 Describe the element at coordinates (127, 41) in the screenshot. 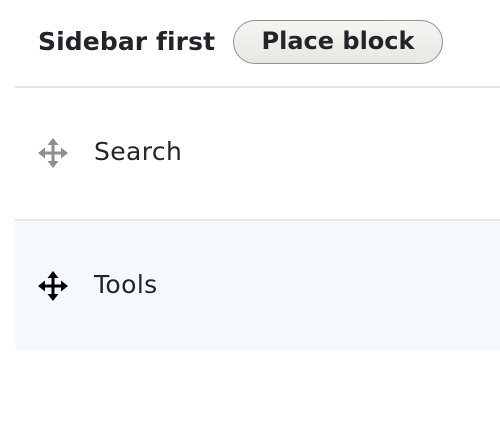

I see `region-title: Sidebar first` at that location.